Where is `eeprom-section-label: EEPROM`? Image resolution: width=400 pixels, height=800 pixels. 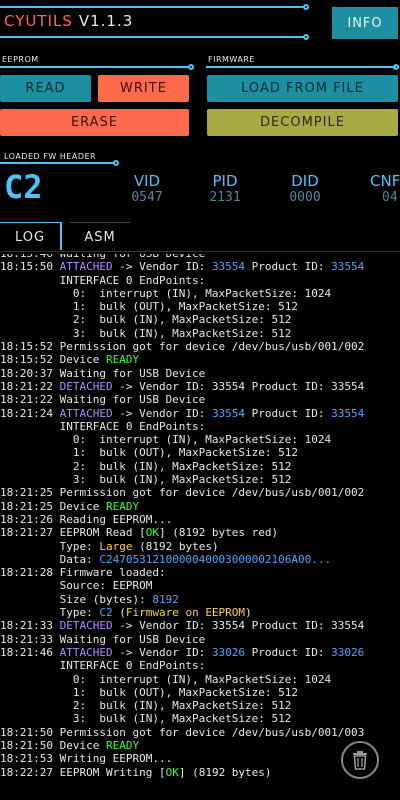 eeprom-section-label: EEPROM is located at coordinates (20, 59).